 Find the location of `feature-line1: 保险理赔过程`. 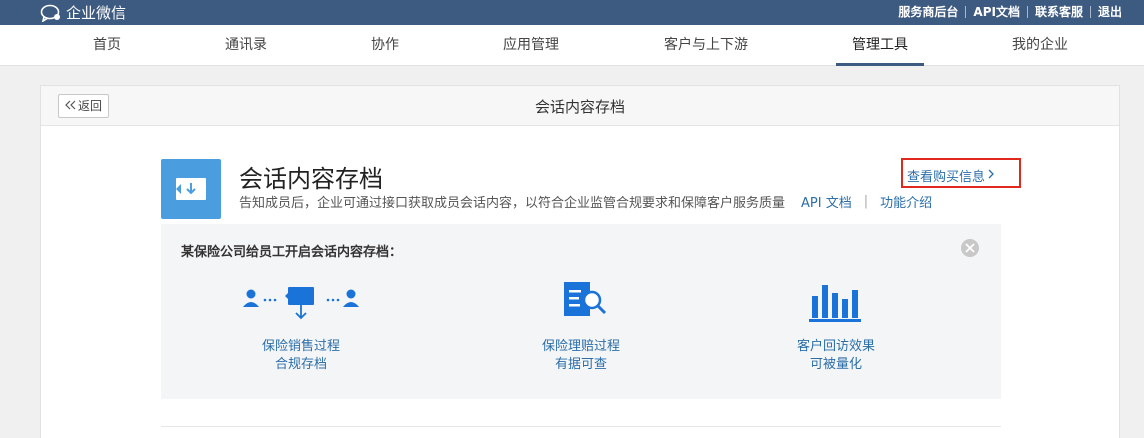

feature-line1: 保险理赔过程 is located at coordinates (580, 346).